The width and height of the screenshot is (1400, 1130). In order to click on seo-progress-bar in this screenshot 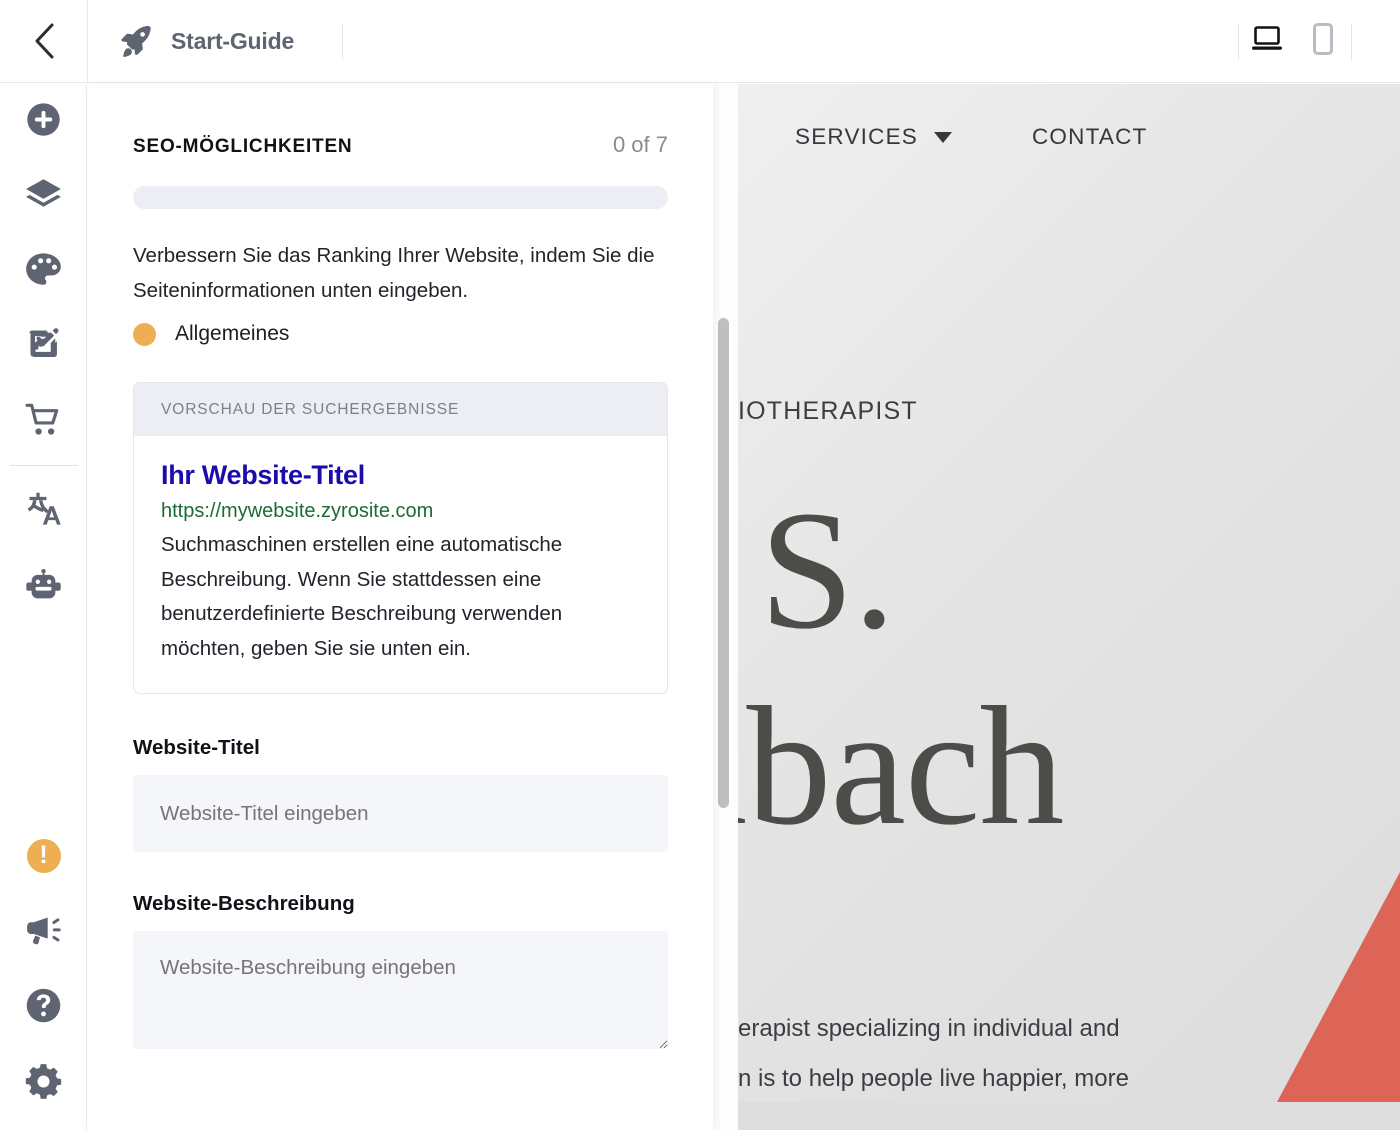, I will do `click(400, 197)`.